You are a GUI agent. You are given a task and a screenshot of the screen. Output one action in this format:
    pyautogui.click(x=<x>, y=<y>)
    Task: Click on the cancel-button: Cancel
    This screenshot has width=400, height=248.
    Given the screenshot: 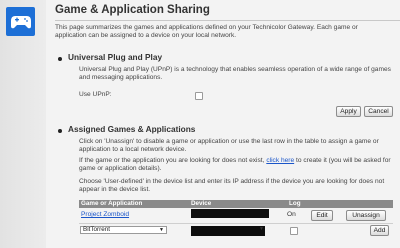 What is the action you would take?
    pyautogui.click(x=378, y=111)
    